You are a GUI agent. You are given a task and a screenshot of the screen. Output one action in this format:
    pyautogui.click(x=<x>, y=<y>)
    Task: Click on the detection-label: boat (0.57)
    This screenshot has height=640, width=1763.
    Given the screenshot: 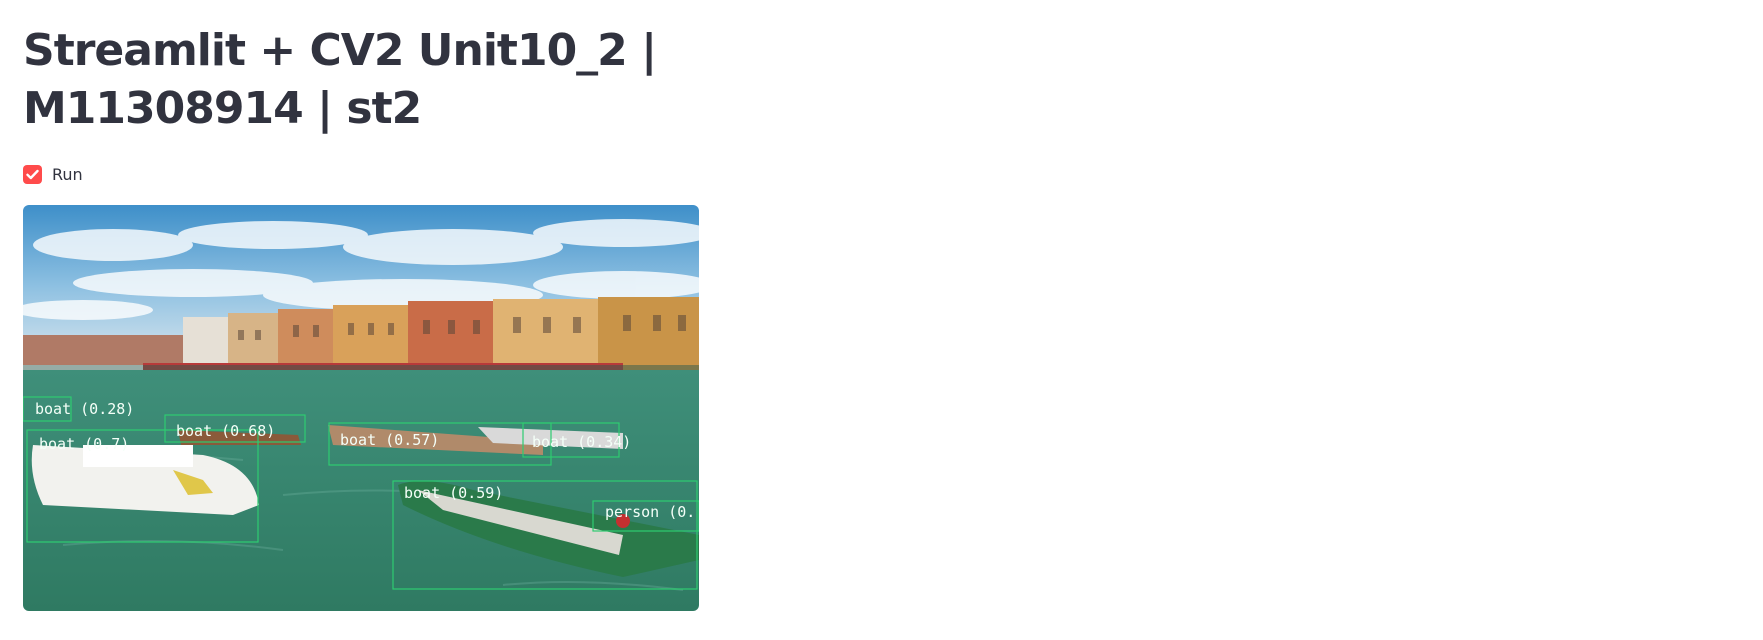 What is the action you would take?
    pyautogui.click(x=389, y=440)
    